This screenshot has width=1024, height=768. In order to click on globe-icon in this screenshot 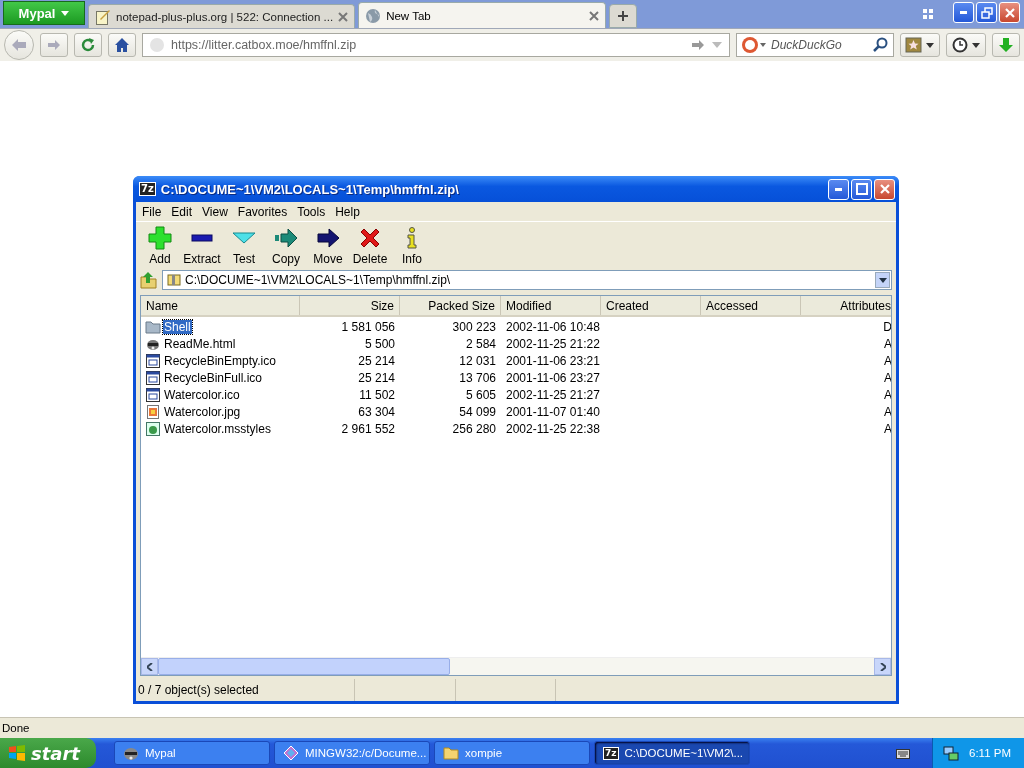, I will do `click(157, 45)`.